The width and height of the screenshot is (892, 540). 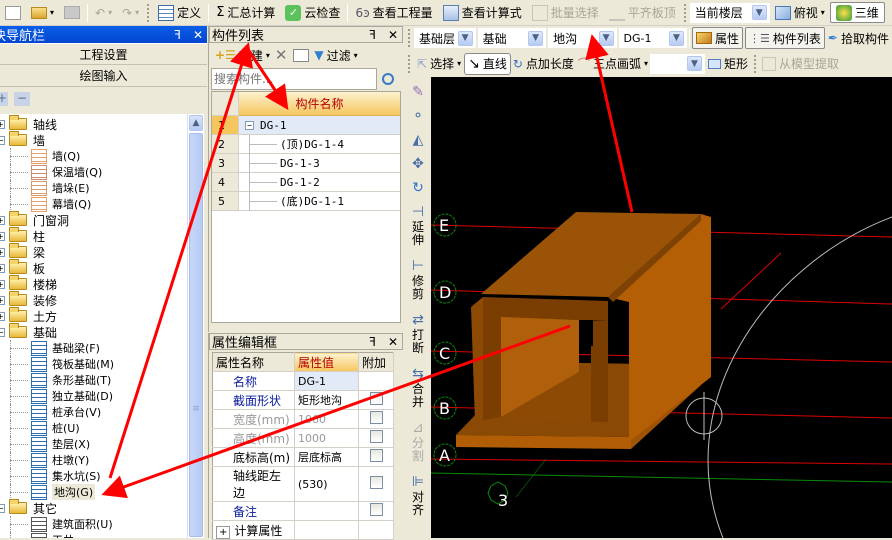 I want to click on expand-all-icon: +, so click(x=4, y=99).